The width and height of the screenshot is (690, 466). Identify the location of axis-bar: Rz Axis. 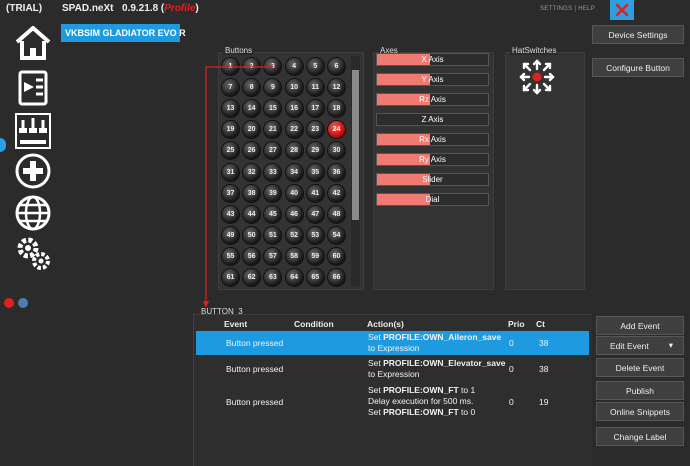
(432, 99).